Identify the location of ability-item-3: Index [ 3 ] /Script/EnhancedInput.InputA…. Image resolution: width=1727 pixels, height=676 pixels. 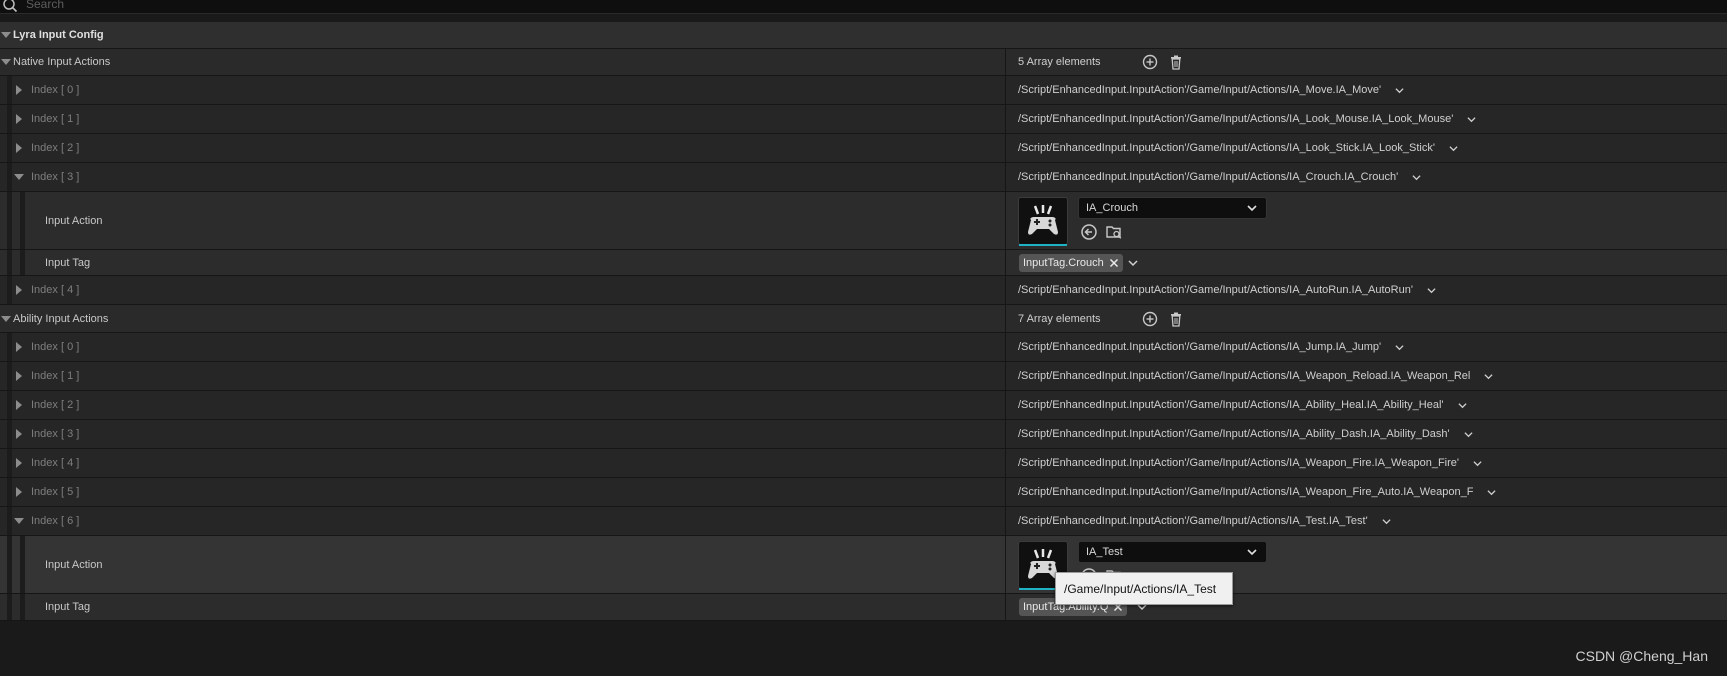
(863, 434).